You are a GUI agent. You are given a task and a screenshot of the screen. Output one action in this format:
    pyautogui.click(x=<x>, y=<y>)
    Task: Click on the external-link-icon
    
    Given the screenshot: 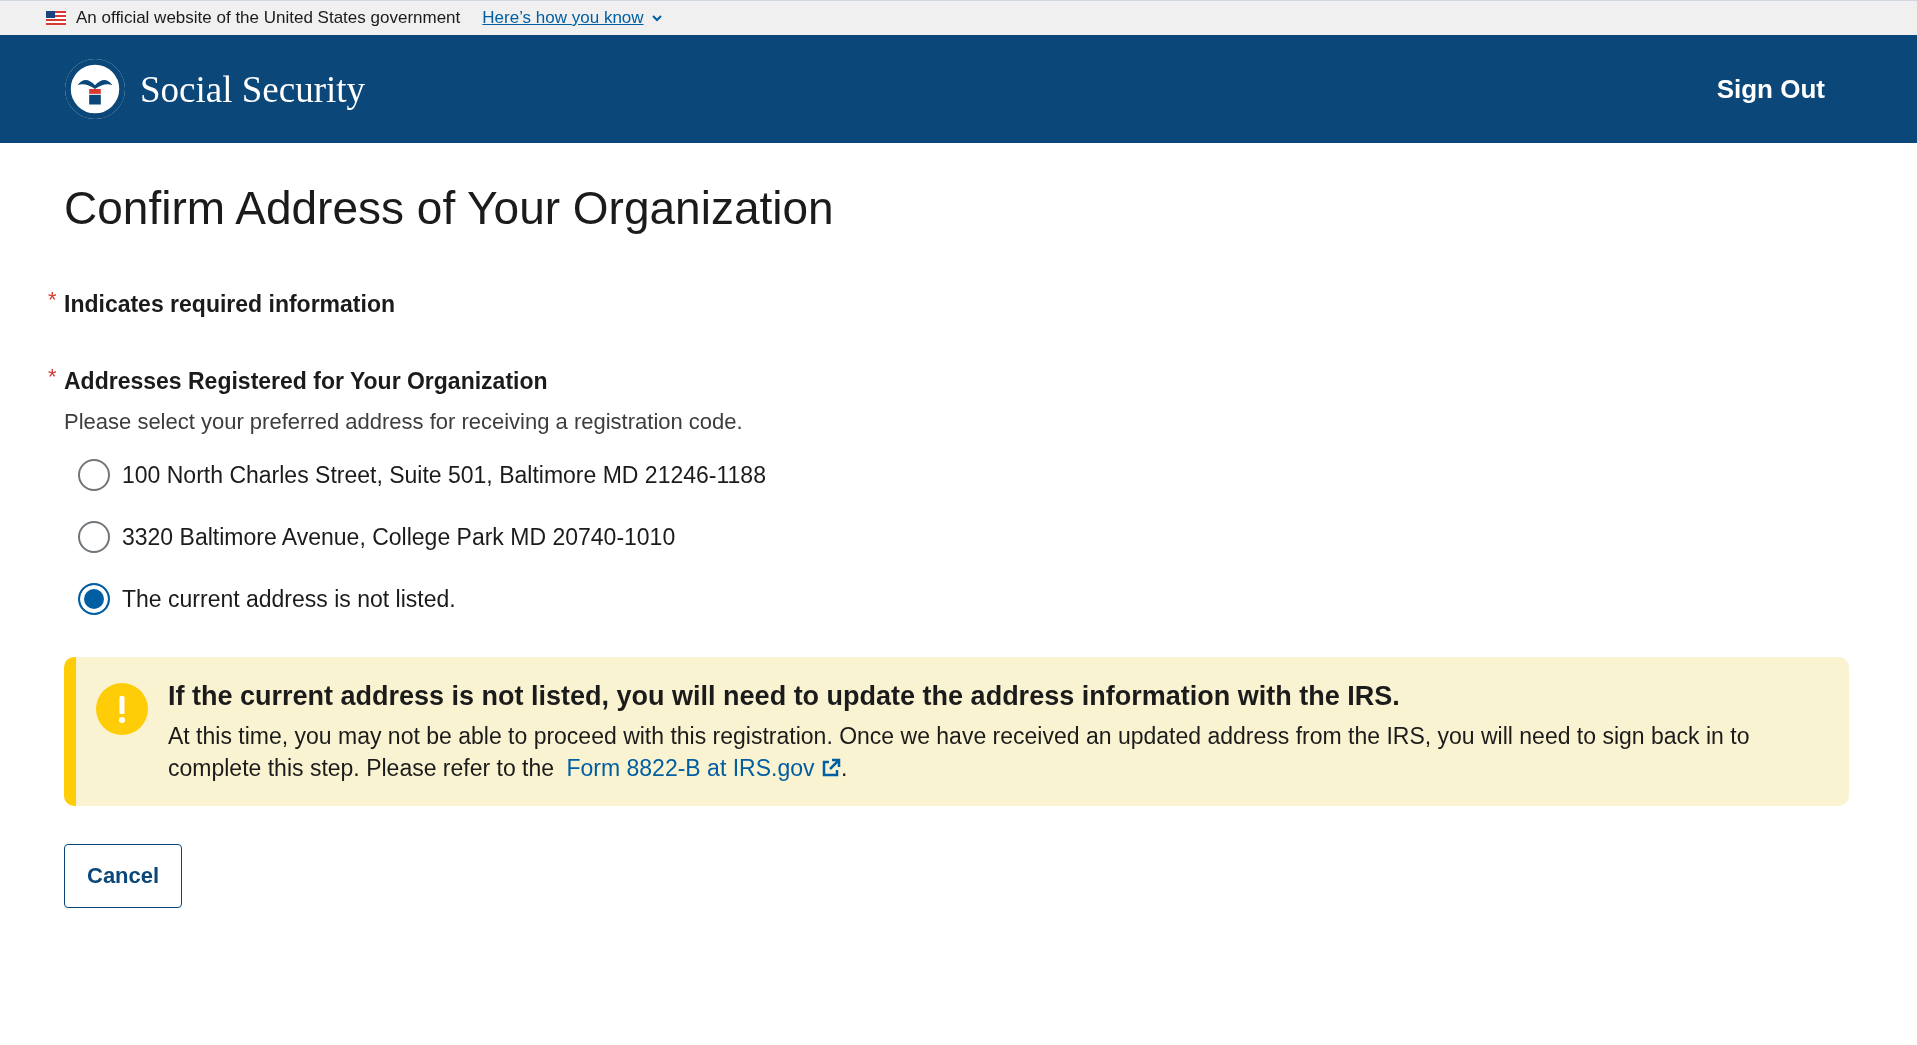 What is the action you would take?
    pyautogui.click(x=830, y=768)
    